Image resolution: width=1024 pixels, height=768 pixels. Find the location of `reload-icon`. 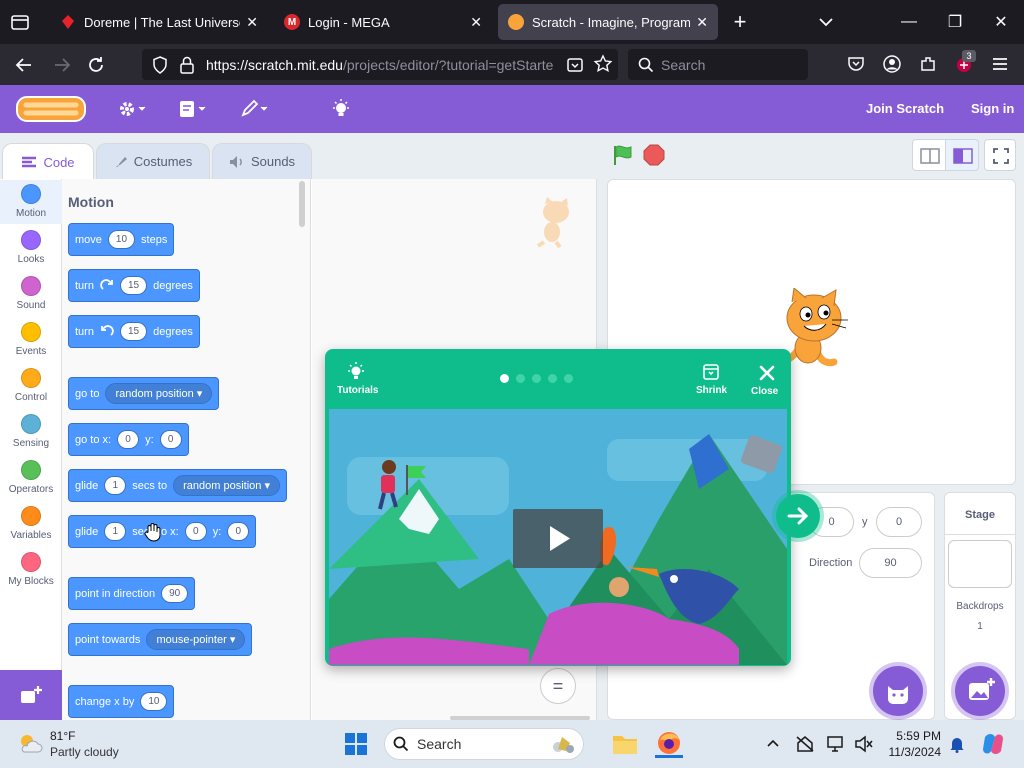

reload-icon is located at coordinates (96, 65).